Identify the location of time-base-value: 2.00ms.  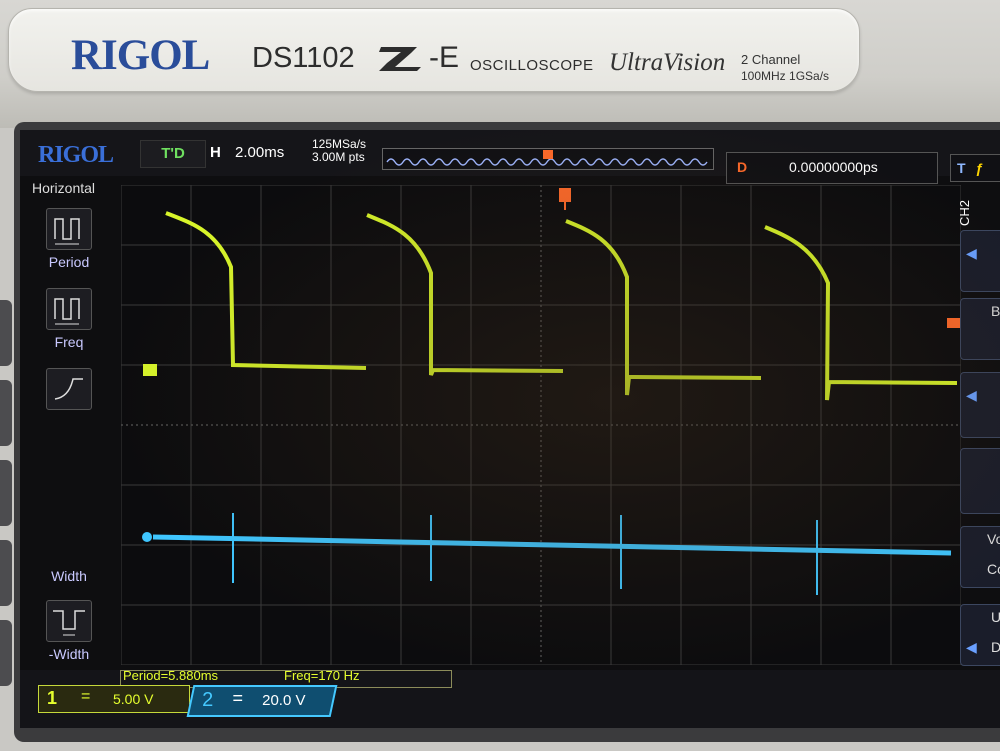
(260, 152).